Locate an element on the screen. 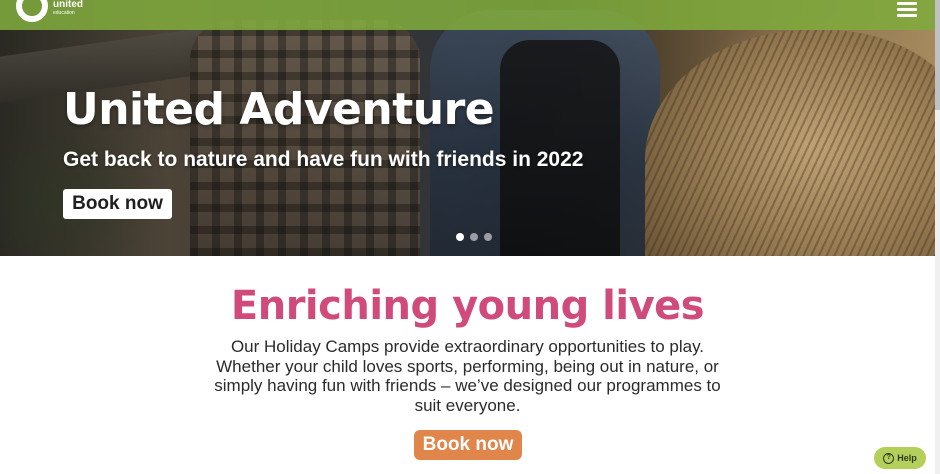 The height and width of the screenshot is (474, 940). logo-line-2: education is located at coordinates (64, 13).